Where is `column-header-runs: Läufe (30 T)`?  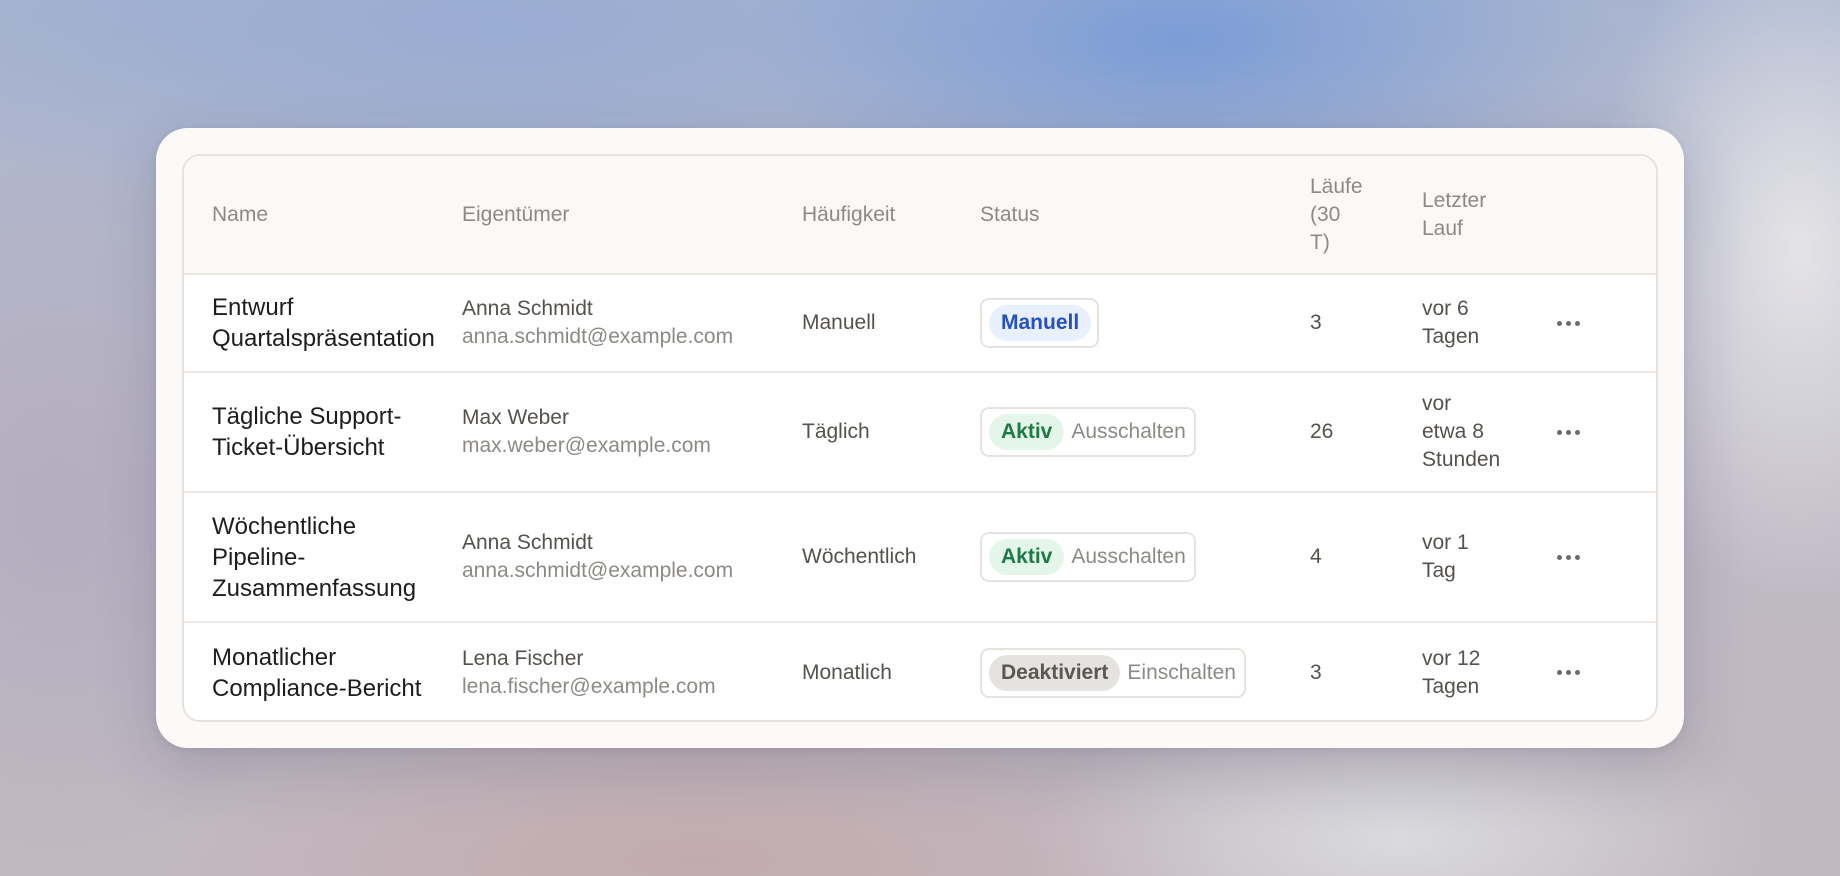 column-header-runs: Läufe (30 T) is located at coordinates (1366, 215).